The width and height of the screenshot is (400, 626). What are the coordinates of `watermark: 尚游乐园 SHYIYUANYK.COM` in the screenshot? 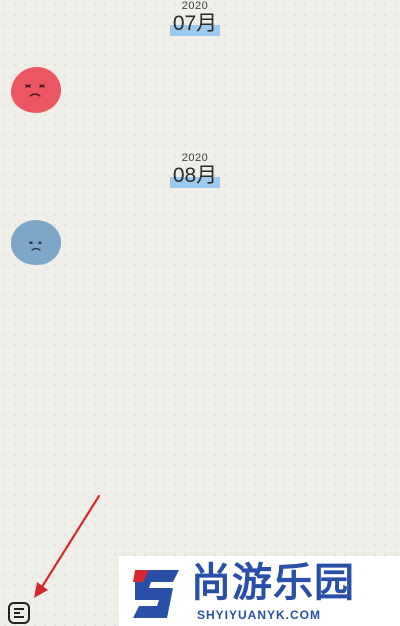 It's located at (259, 591).